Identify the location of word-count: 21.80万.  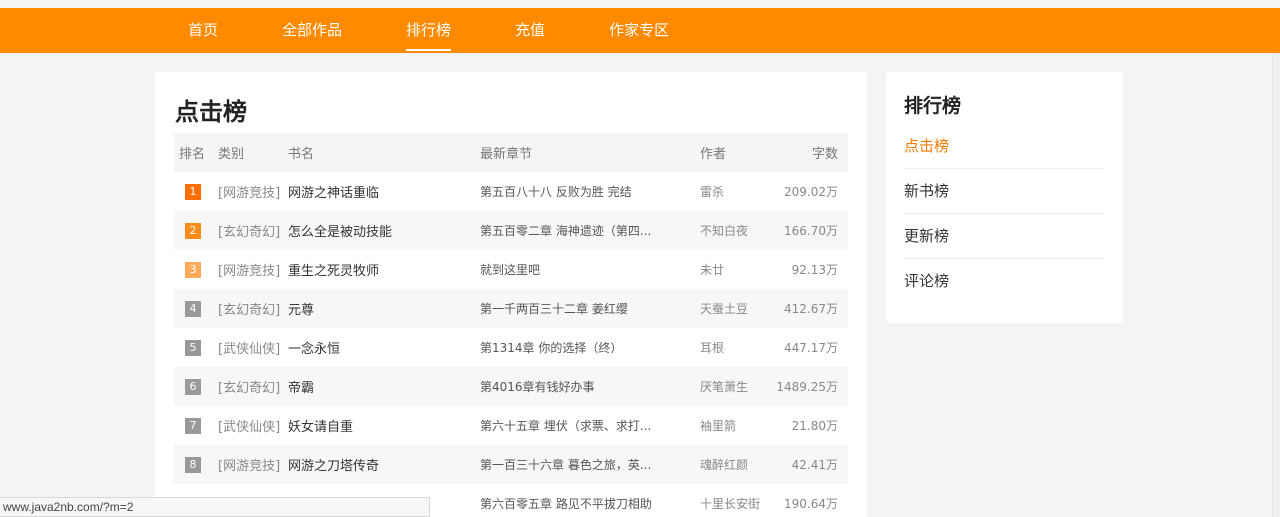
(814, 426).